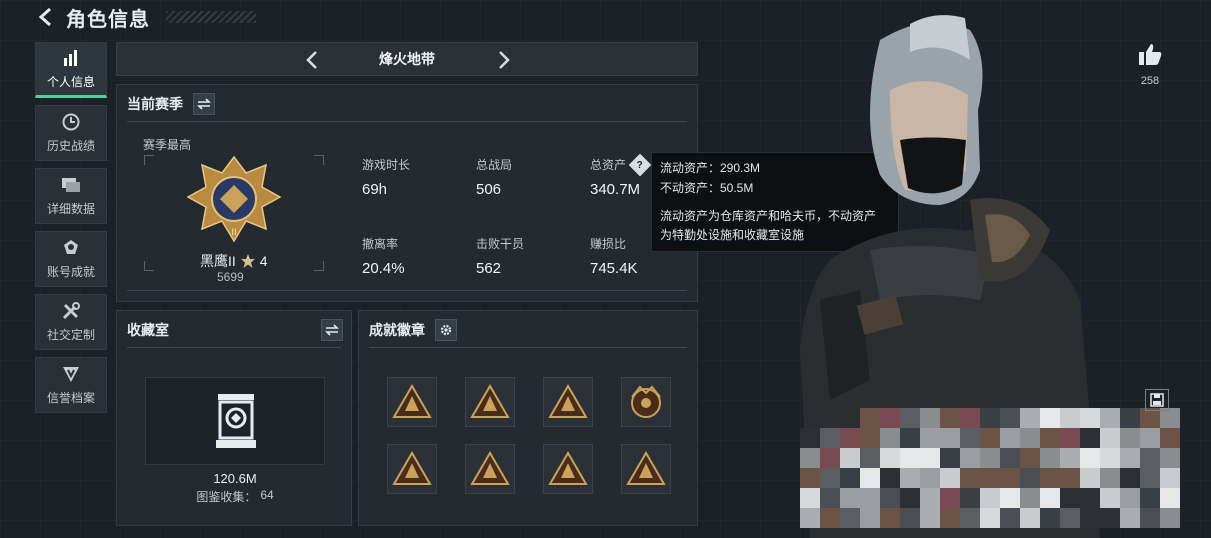  Describe the element at coordinates (71, 122) in the screenshot. I see `clock-icon` at that location.